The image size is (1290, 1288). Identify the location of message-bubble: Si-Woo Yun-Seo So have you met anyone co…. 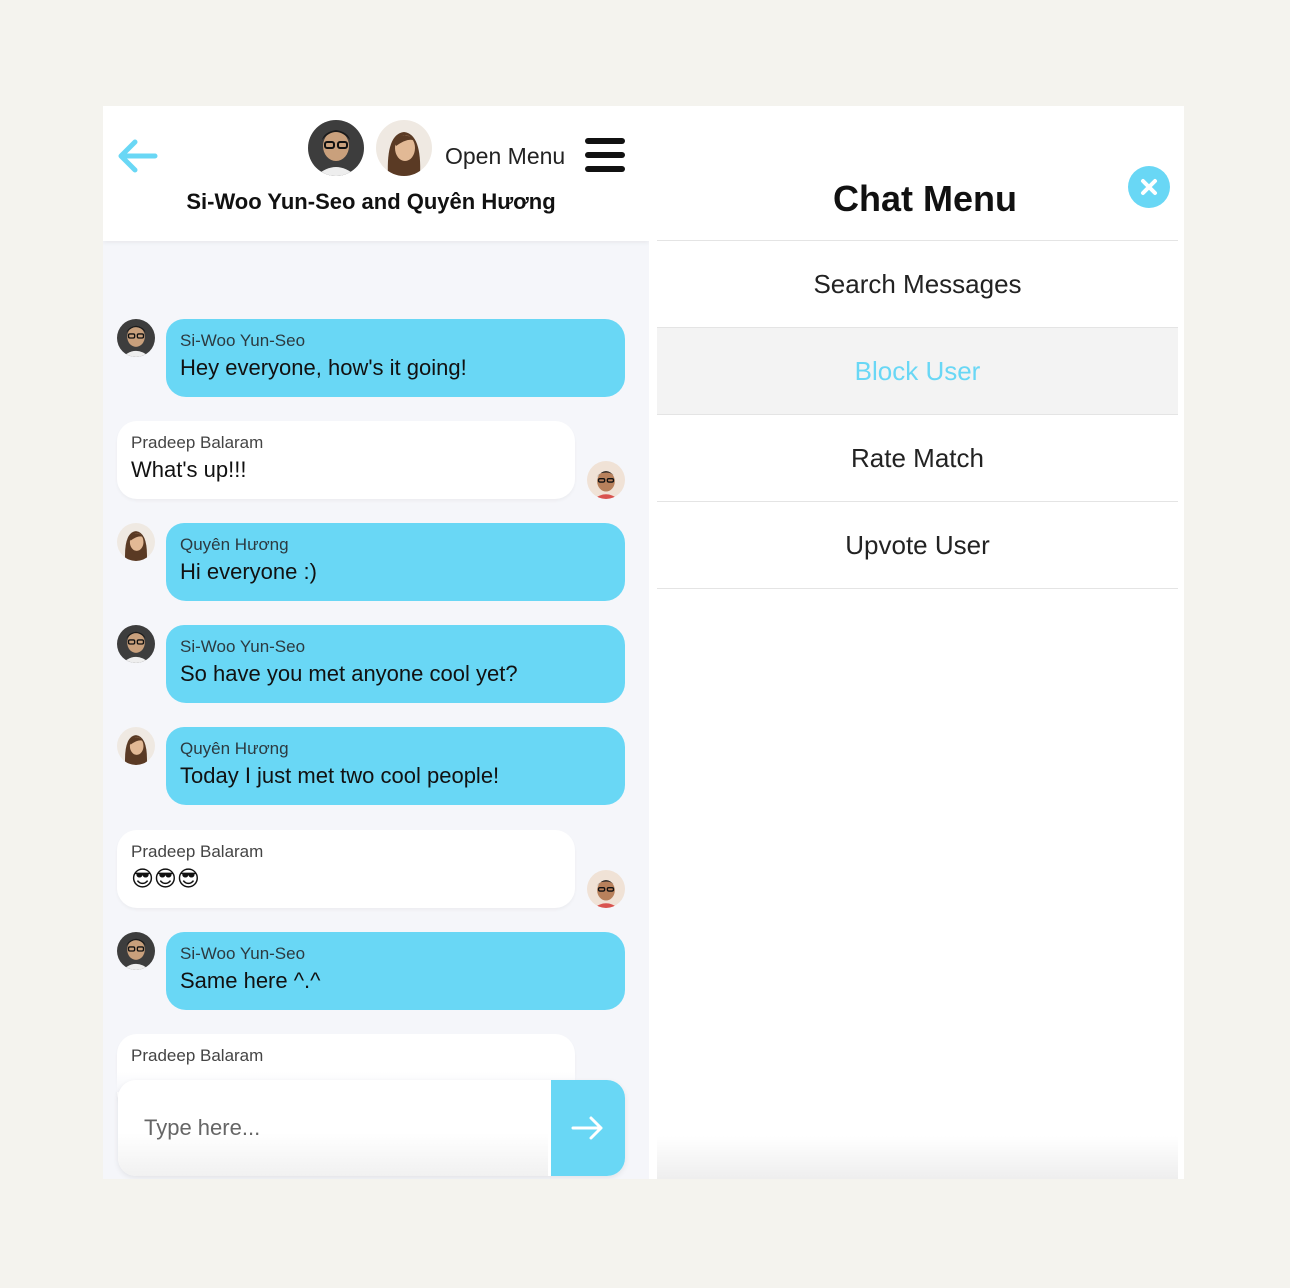
(395, 664).